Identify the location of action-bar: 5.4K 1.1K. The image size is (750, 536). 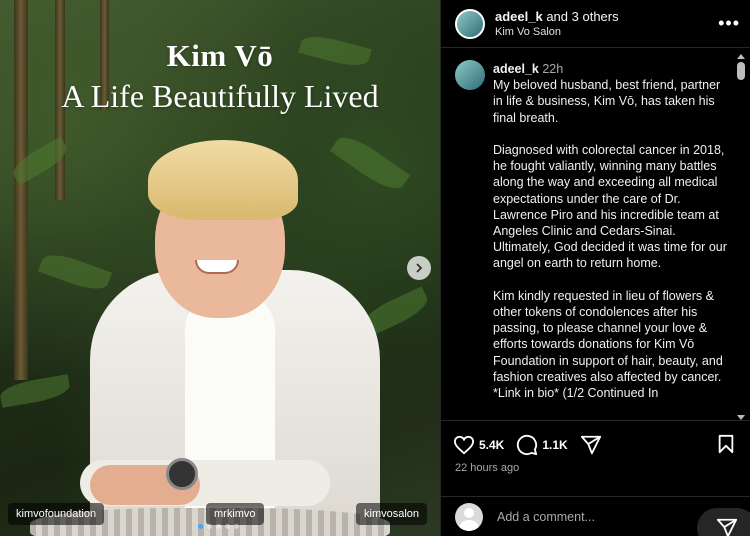
(595, 444).